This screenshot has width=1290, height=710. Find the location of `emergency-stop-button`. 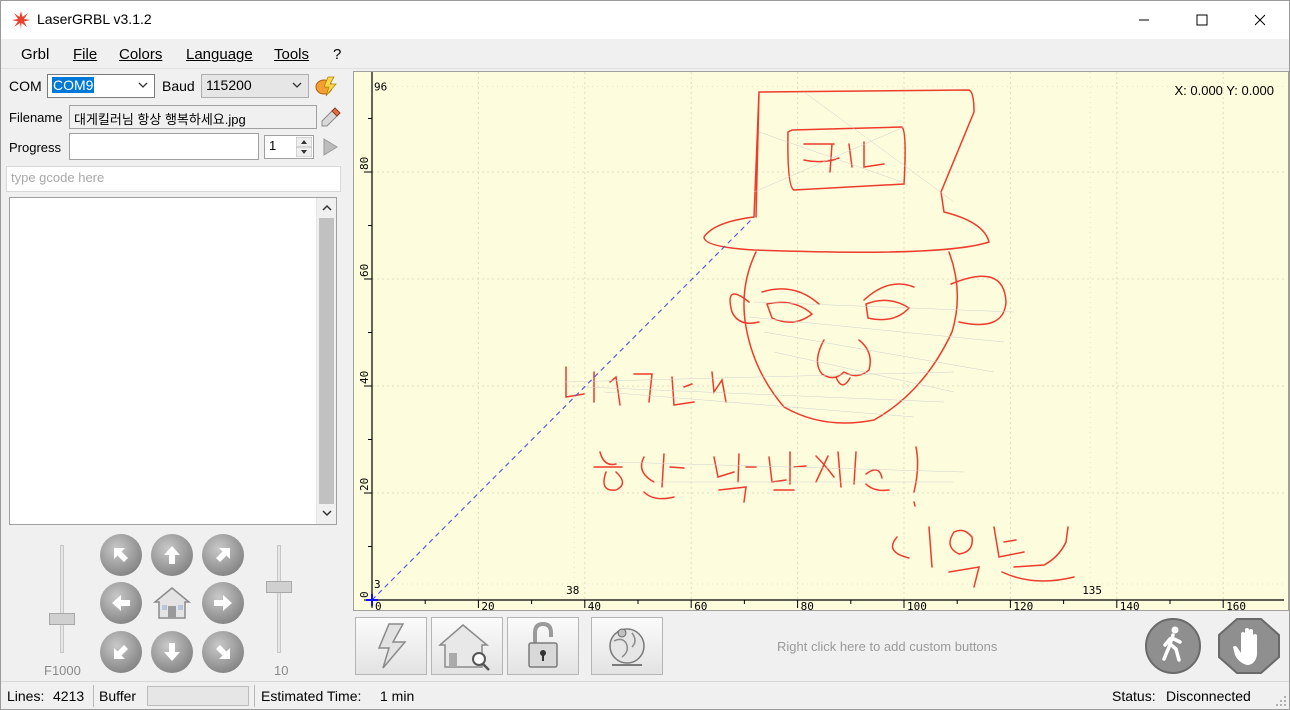

emergency-stop-button is located at coordinates (1249, 646).